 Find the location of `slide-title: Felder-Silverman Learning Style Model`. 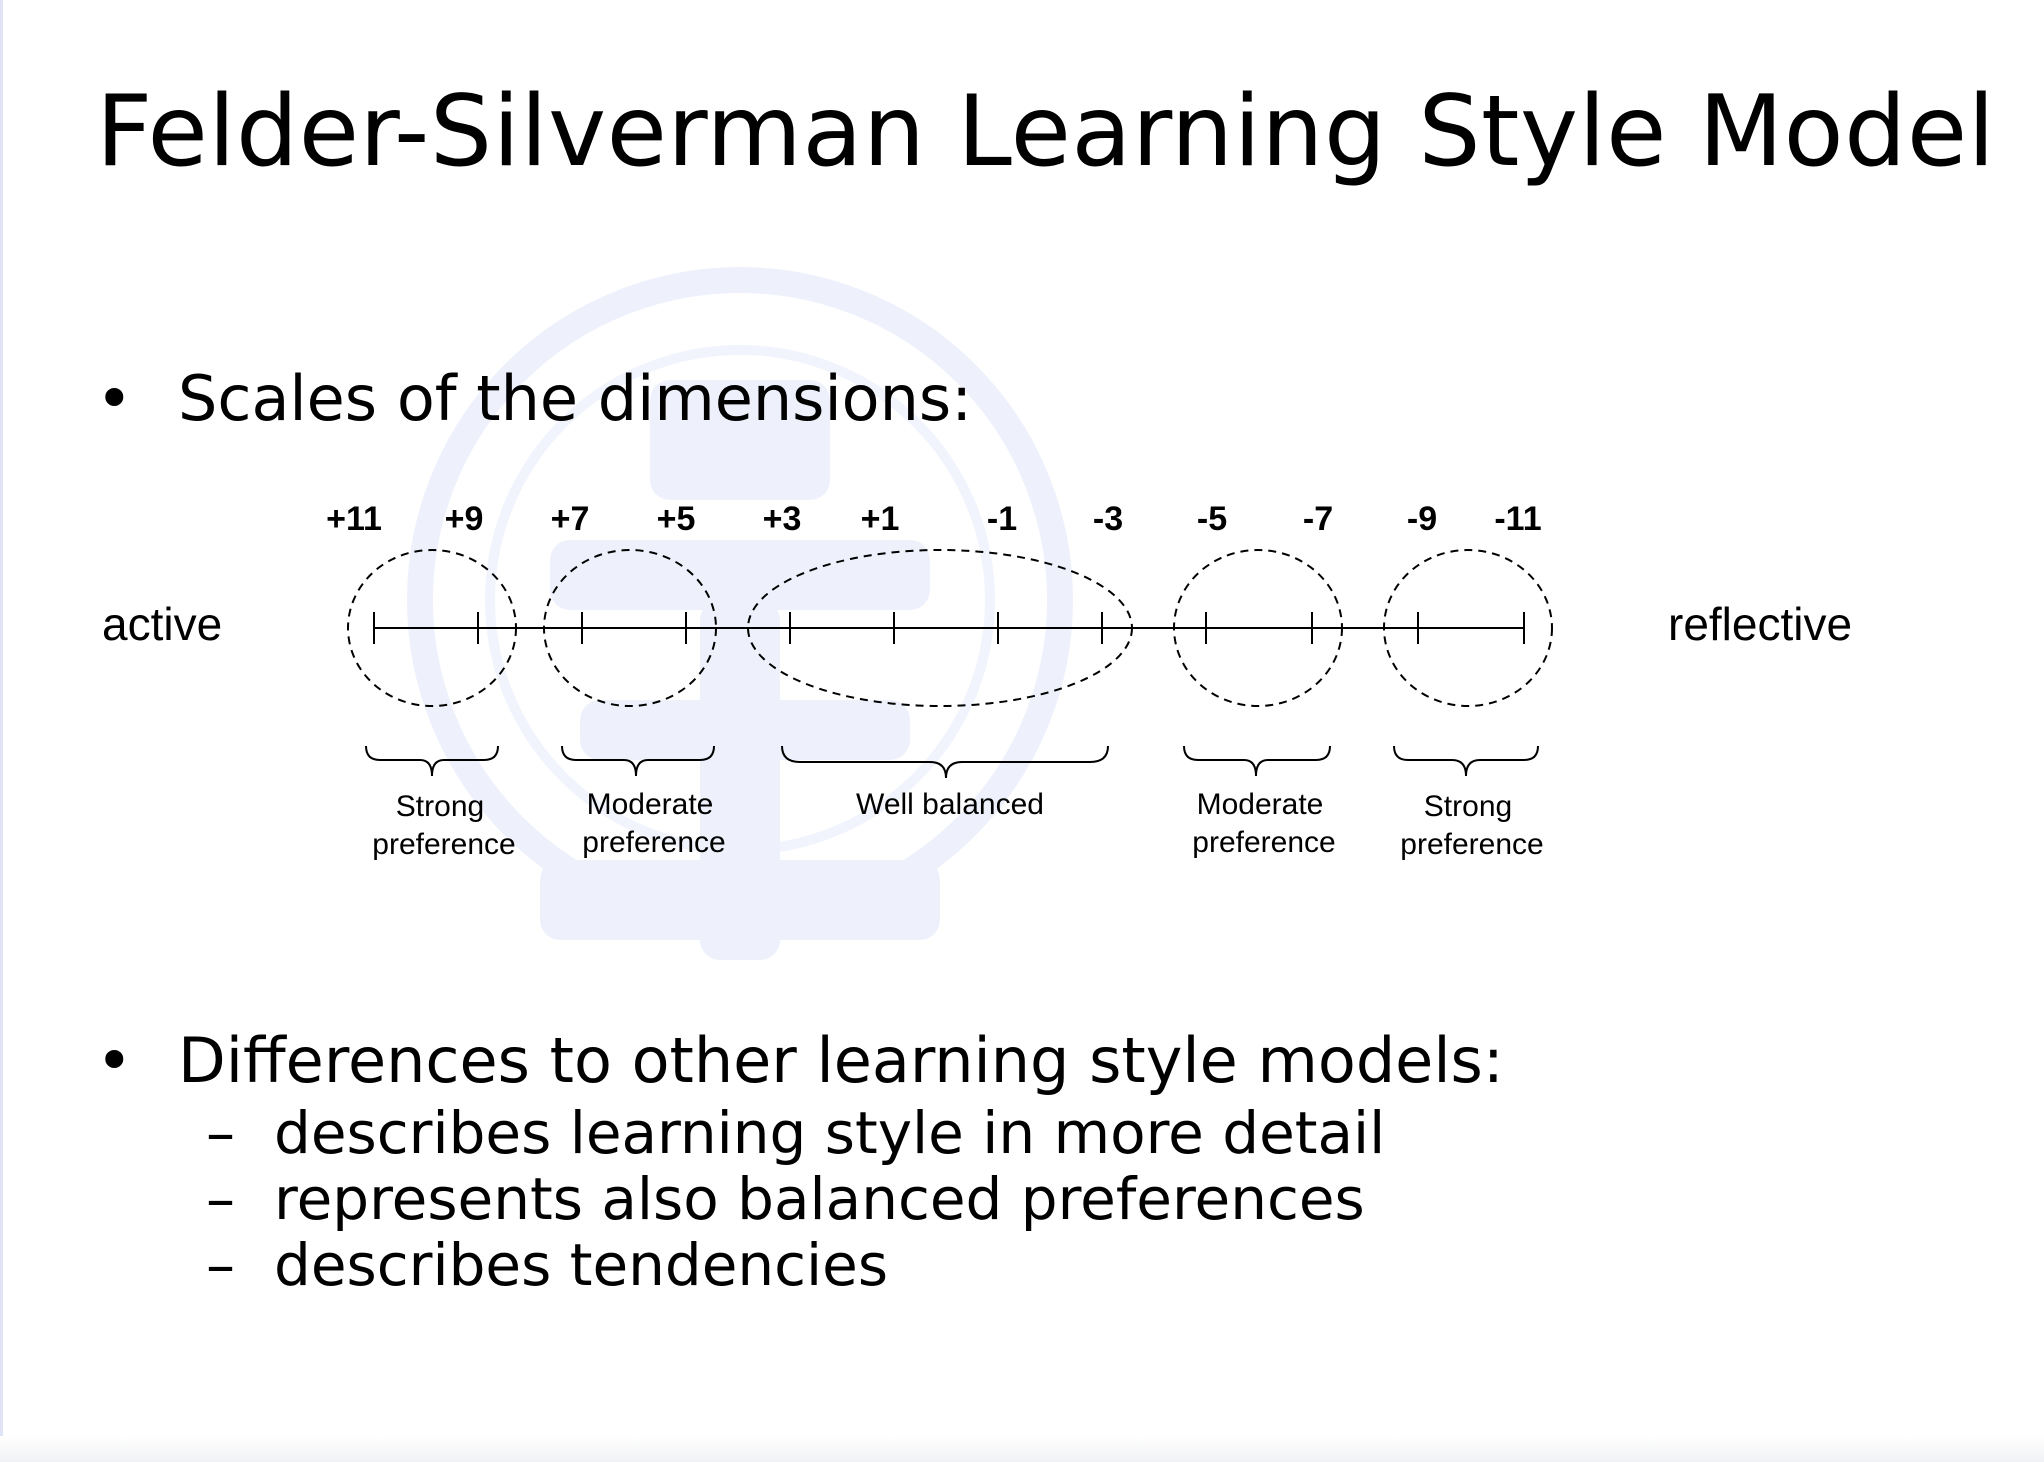

slide-title: Felder-Silverman Learning Style Model is located at coordinates (1046, 132).